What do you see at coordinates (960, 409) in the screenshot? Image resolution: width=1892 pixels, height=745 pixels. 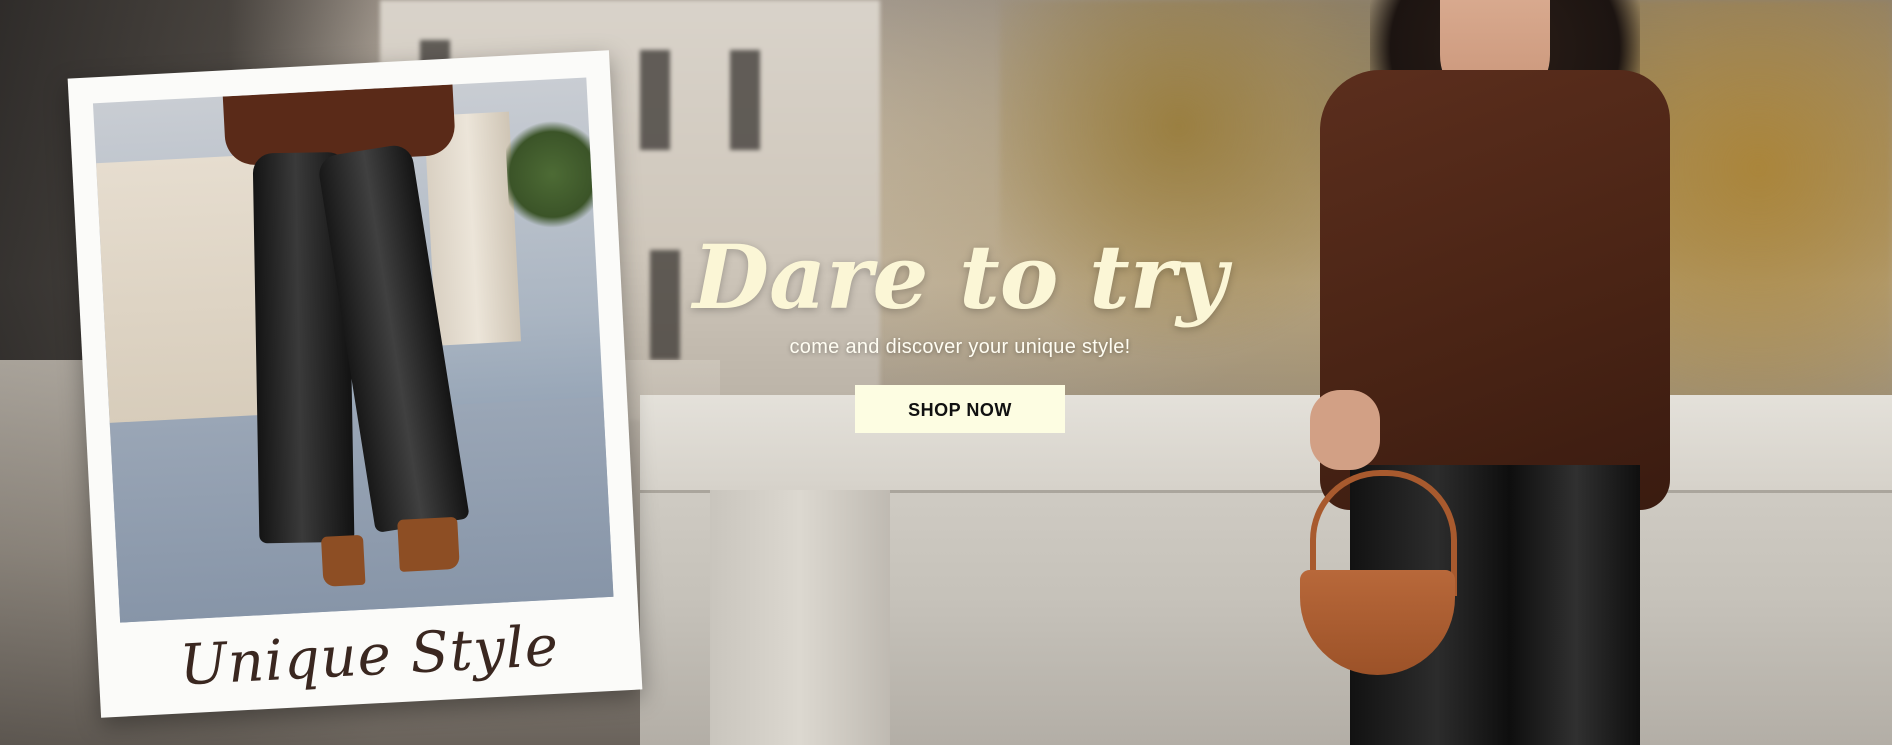 I see `shop-now-button: SHOP NOW` at bounding box center [960, 409].